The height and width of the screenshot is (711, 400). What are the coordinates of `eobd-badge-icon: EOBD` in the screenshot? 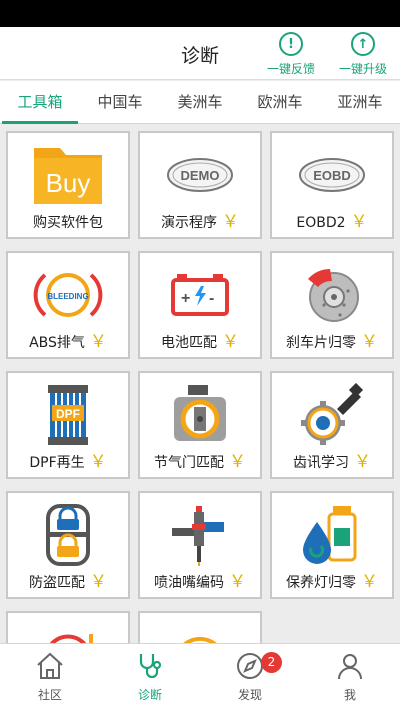 It's located at (332, 175).